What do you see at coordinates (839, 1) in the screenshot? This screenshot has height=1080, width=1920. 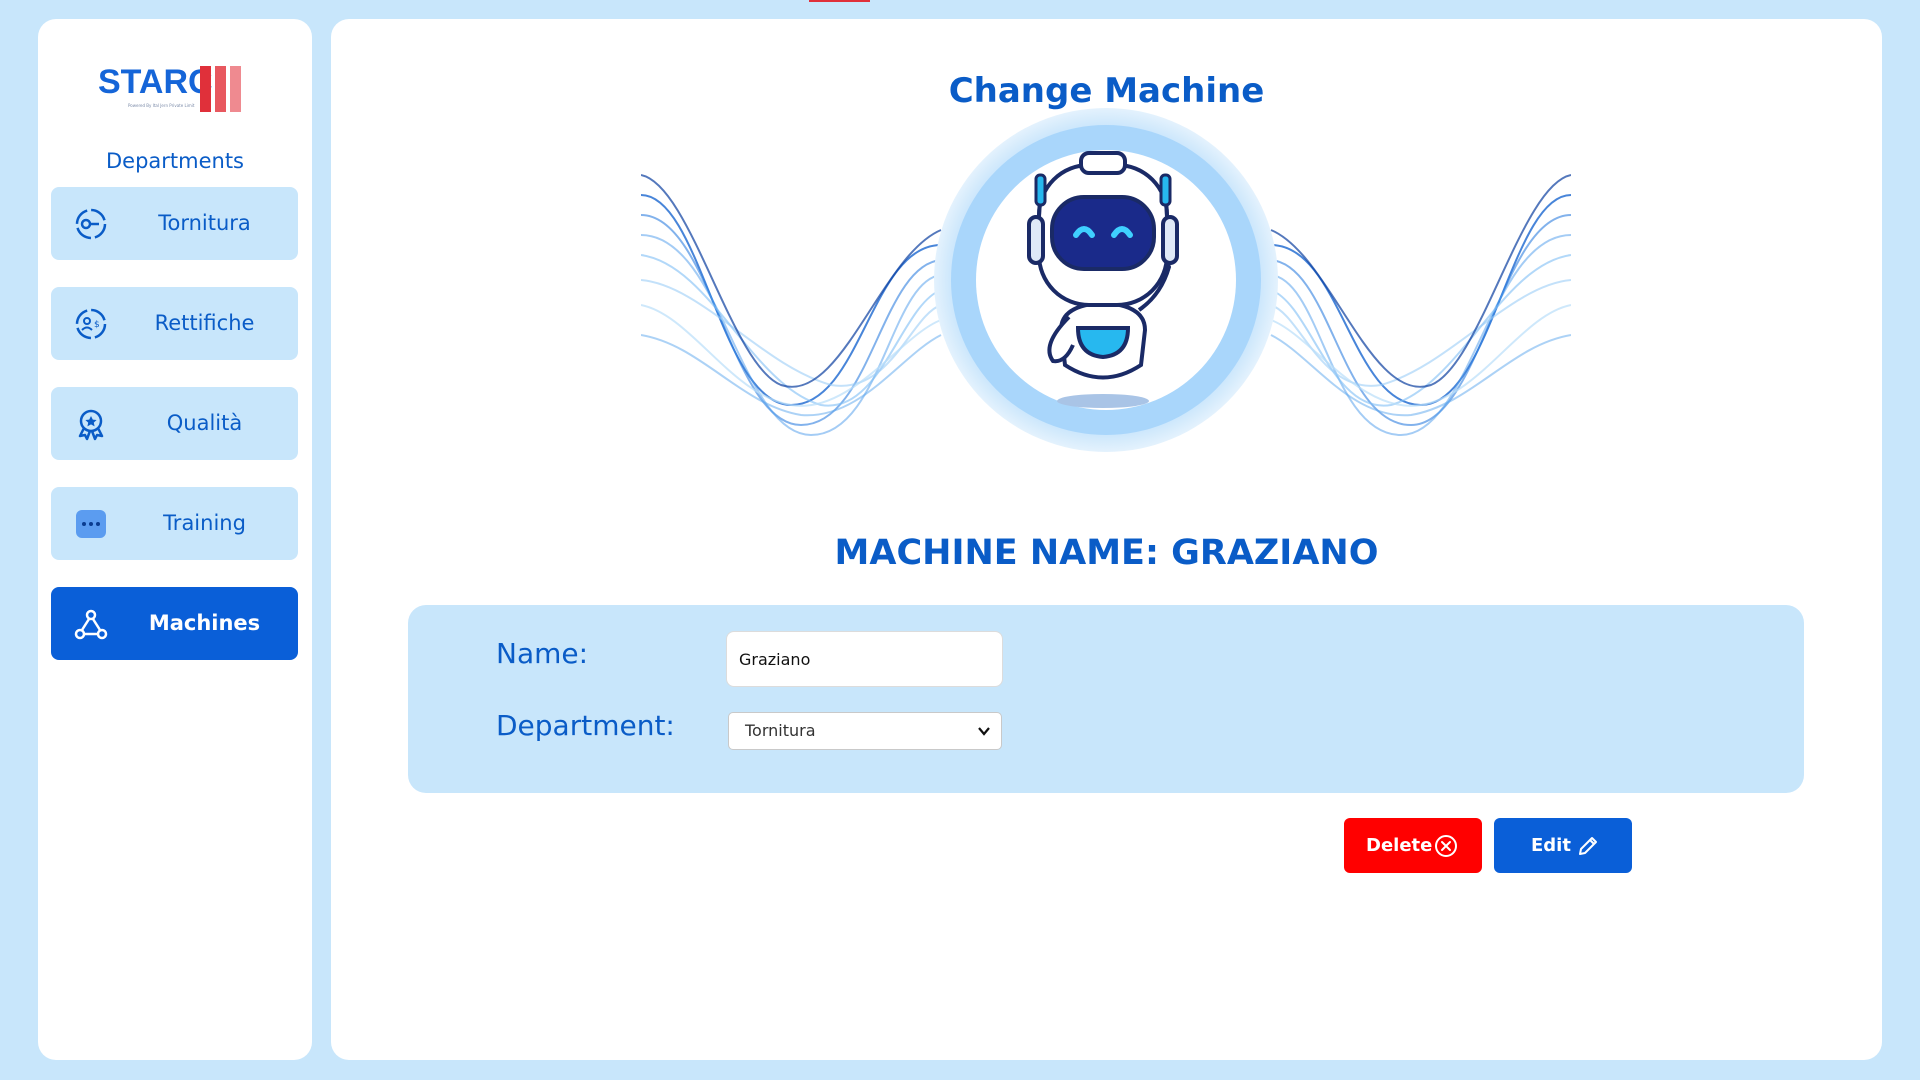 I see `top-accent-mark` at bounding box center [839, 1].